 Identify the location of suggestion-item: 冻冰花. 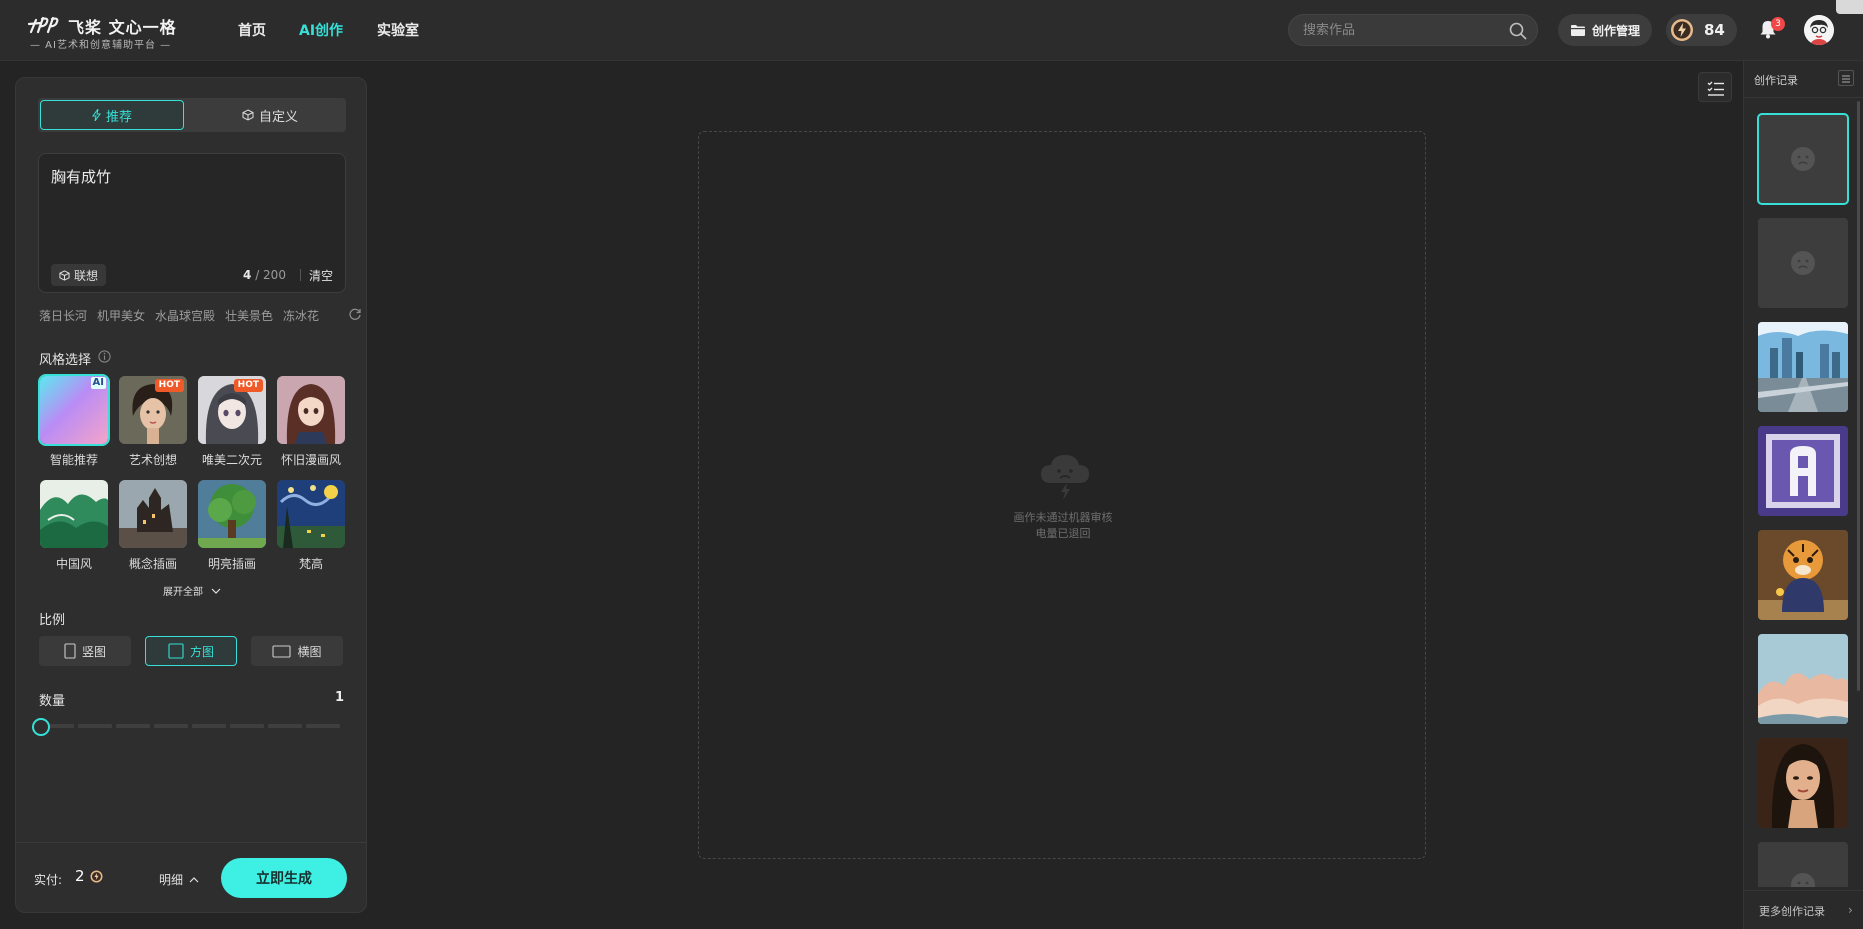
(301, 315).